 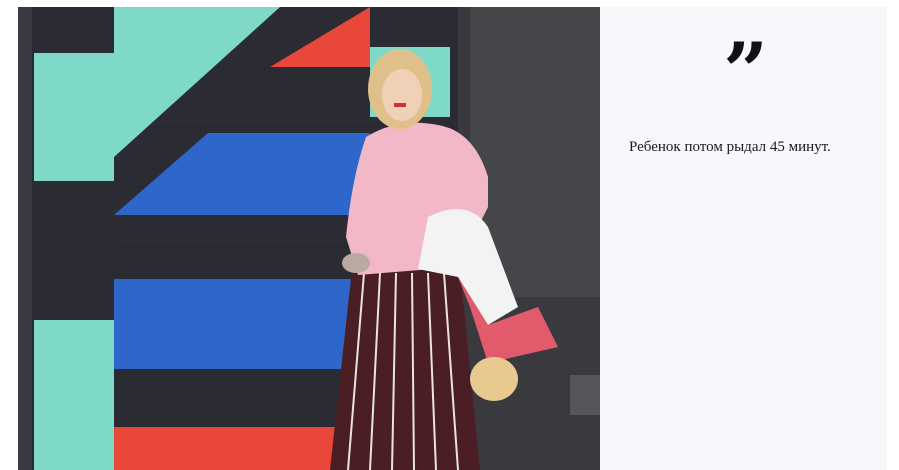 I want to click on quotation-mark-icon: ”, so click(x=745, y=71).